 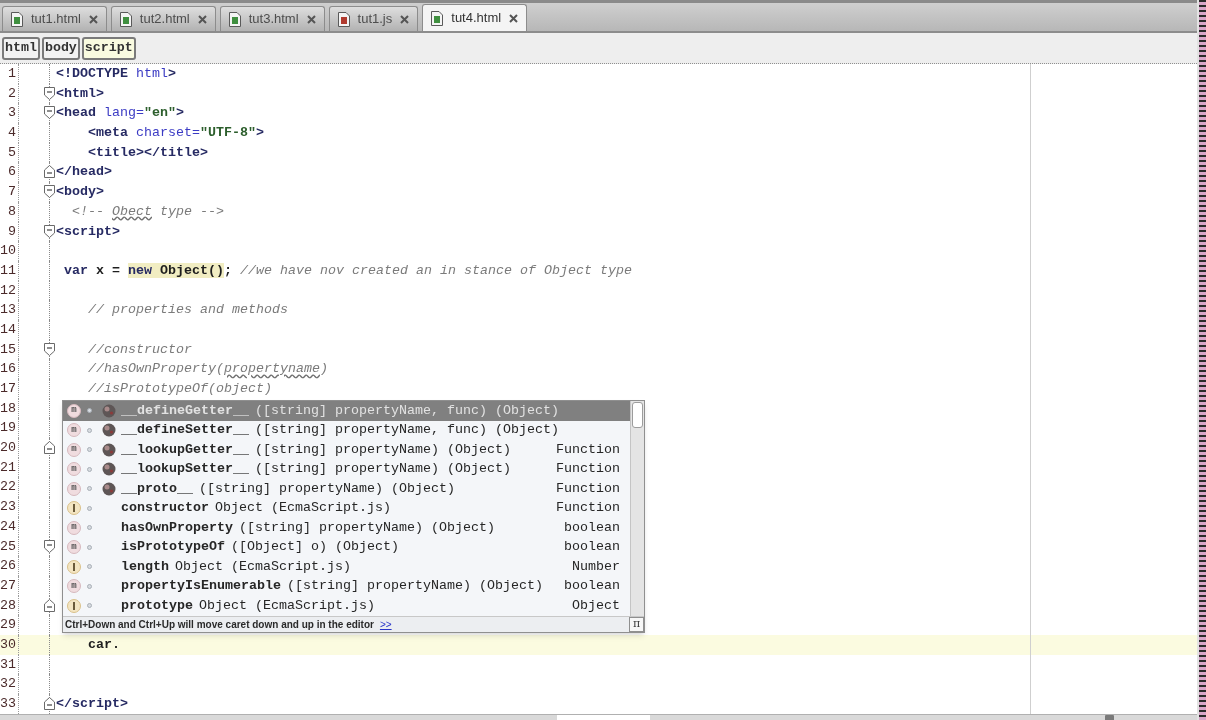 What do you see at coordinates (185, 430) in the screenshot?
I see `member-name: __defineSetter__` at bounding box center [185, 430].